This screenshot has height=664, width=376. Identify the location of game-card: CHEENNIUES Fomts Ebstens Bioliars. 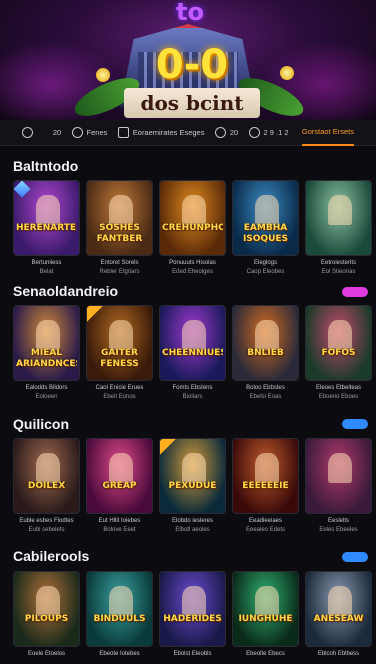
(192, 355).